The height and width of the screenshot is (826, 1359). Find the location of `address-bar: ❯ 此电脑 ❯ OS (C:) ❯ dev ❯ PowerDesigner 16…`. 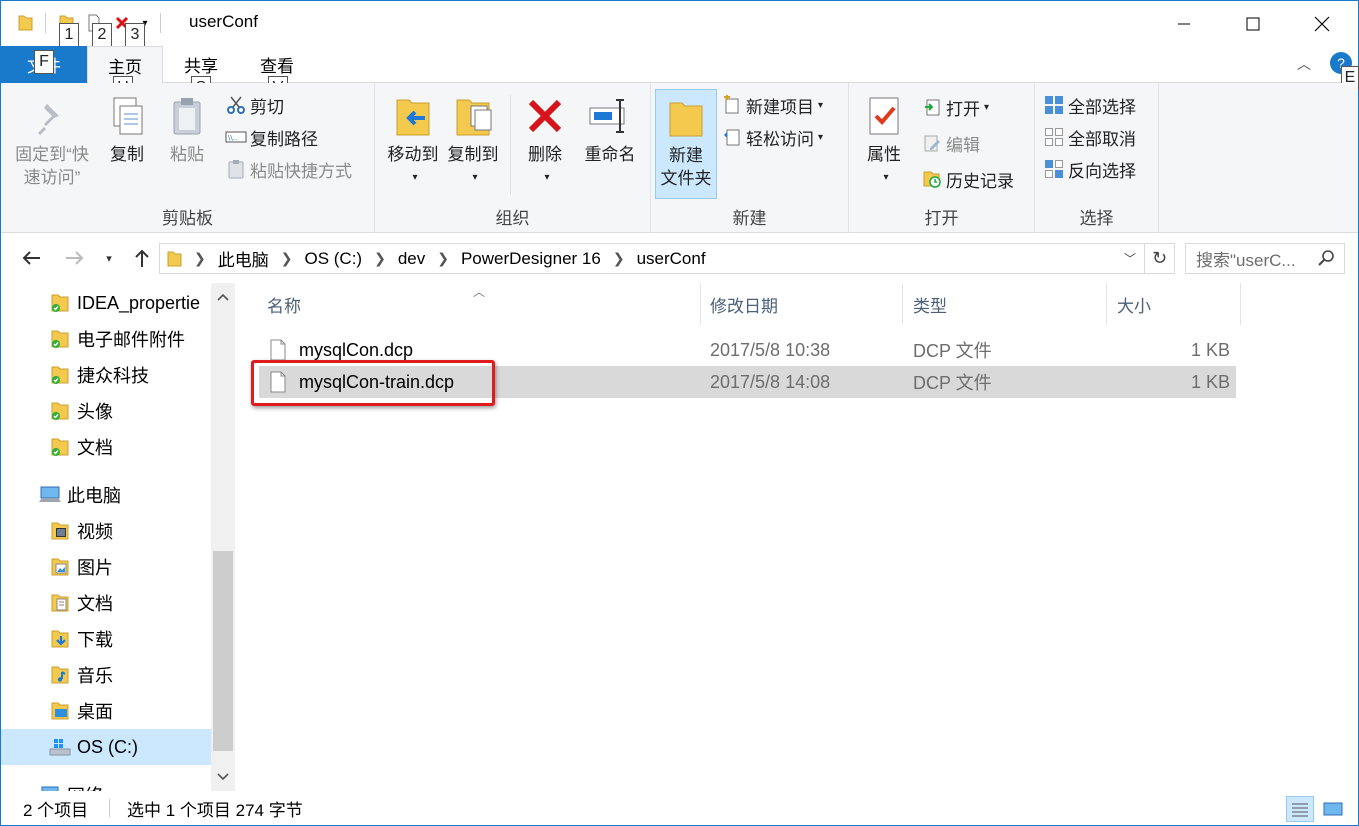

address-bar: ❯ 此电脑 ❯ OS (C:) ❯ dev ❯ PowerDesigner 16… is located at coordinates (652, 258).